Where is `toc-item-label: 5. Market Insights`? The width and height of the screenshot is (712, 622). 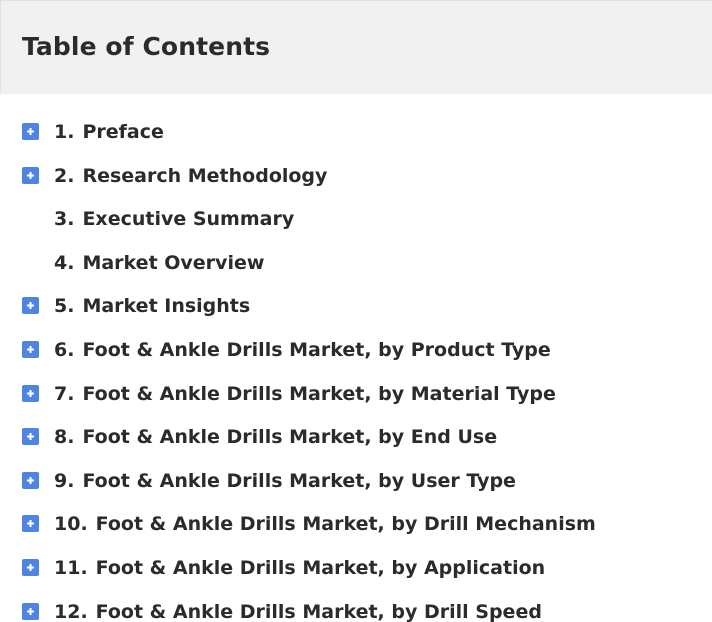 toc-item-label: 5. Market Insights is located at coordinates (152, 306).